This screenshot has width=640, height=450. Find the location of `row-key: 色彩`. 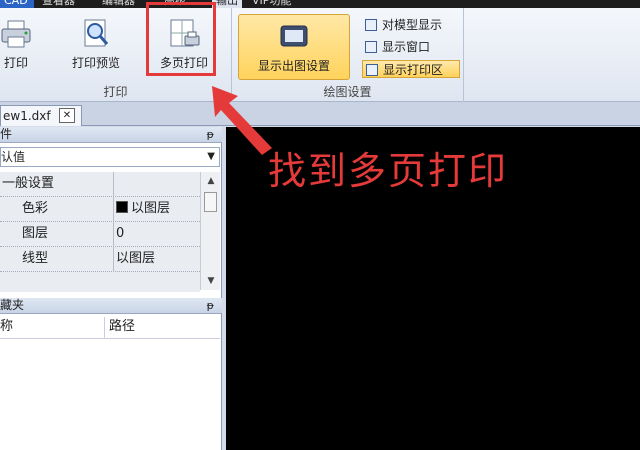

row-key: 色彩 is located at coordinates (35, 208).